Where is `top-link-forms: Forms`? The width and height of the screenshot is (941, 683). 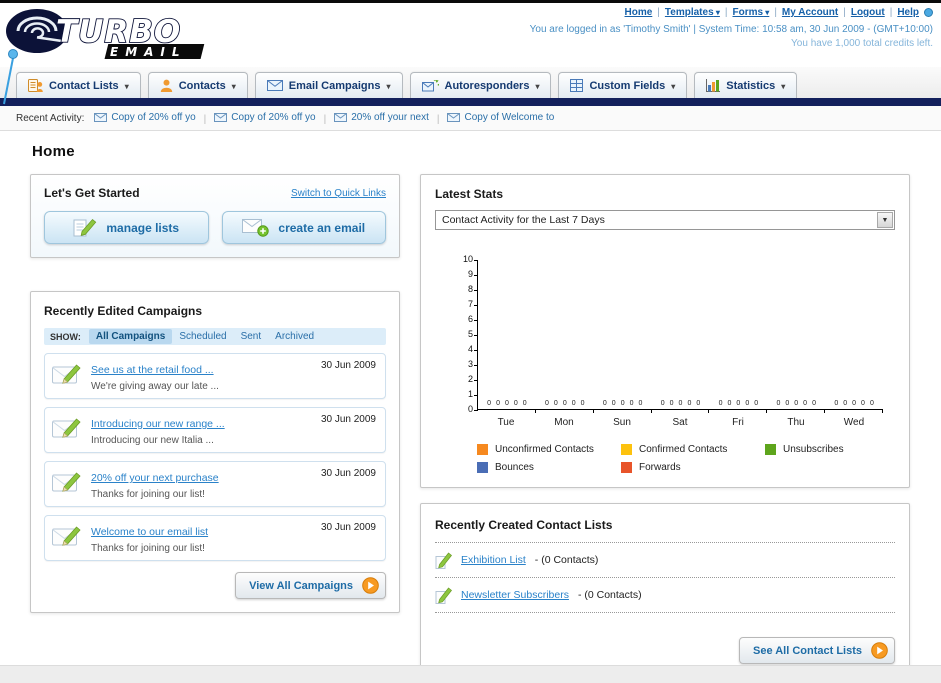
top-link-forms: Forms is located at coordinates (751, 12).